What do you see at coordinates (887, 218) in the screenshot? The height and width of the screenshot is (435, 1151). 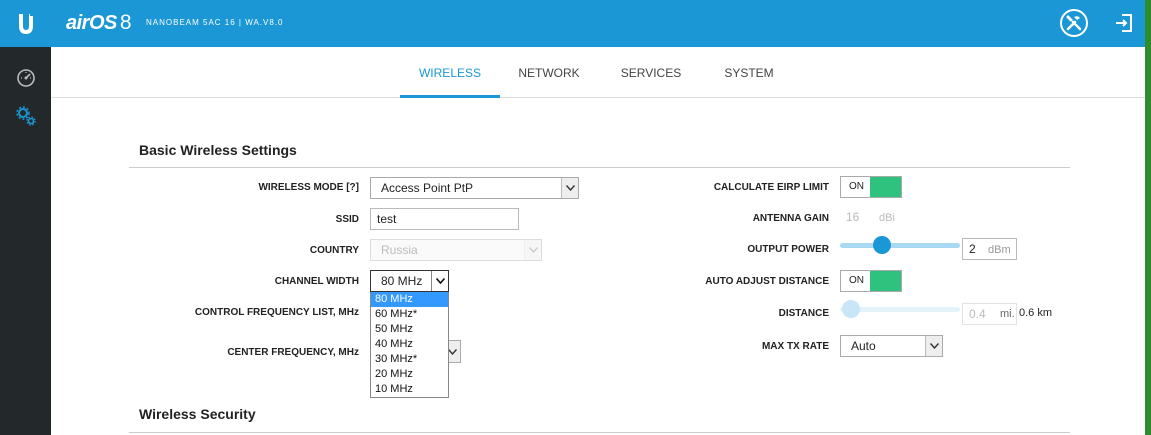 I see `antenna-gain-unit: dBi` at bounding box center [887, 218].